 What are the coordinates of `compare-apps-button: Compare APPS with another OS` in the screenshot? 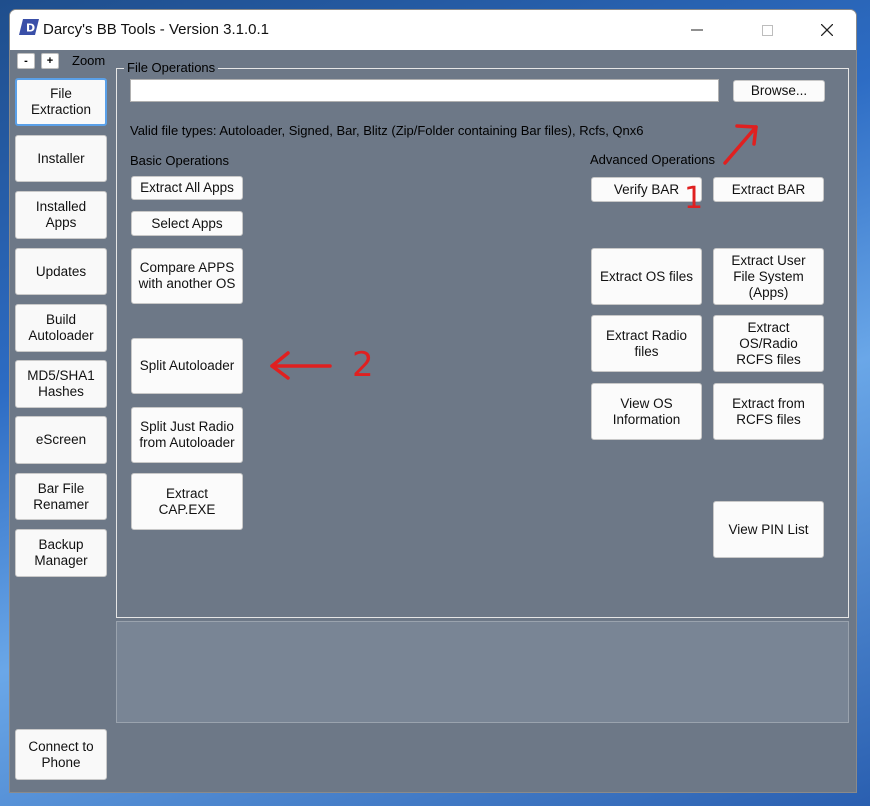 It's located at (187, 276).